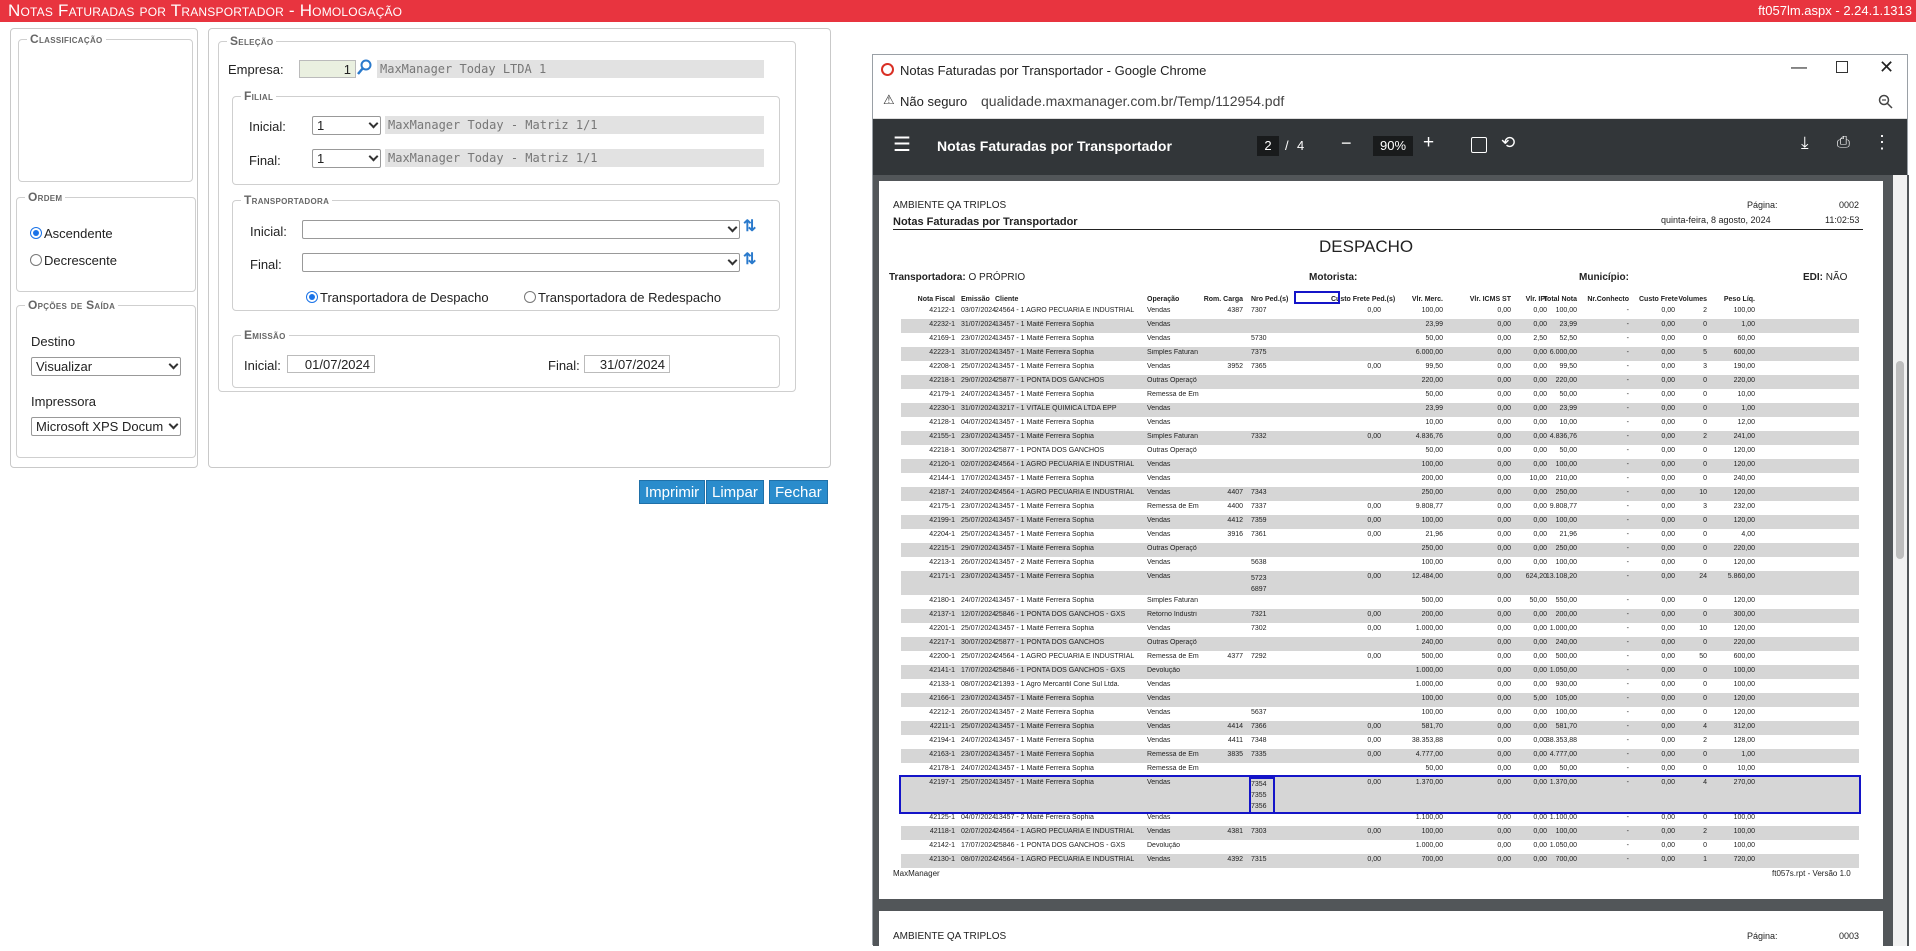 The height and width of the screenshot is (951, 1916). Describe the element at coordinates (1429, 506) in the screenshot. I see `table-cell: 9.808,77` at that location.